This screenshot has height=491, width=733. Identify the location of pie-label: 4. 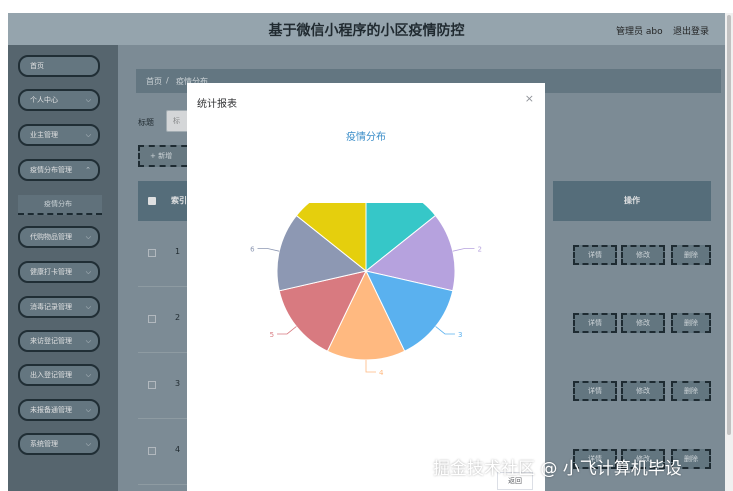
(381, 373).